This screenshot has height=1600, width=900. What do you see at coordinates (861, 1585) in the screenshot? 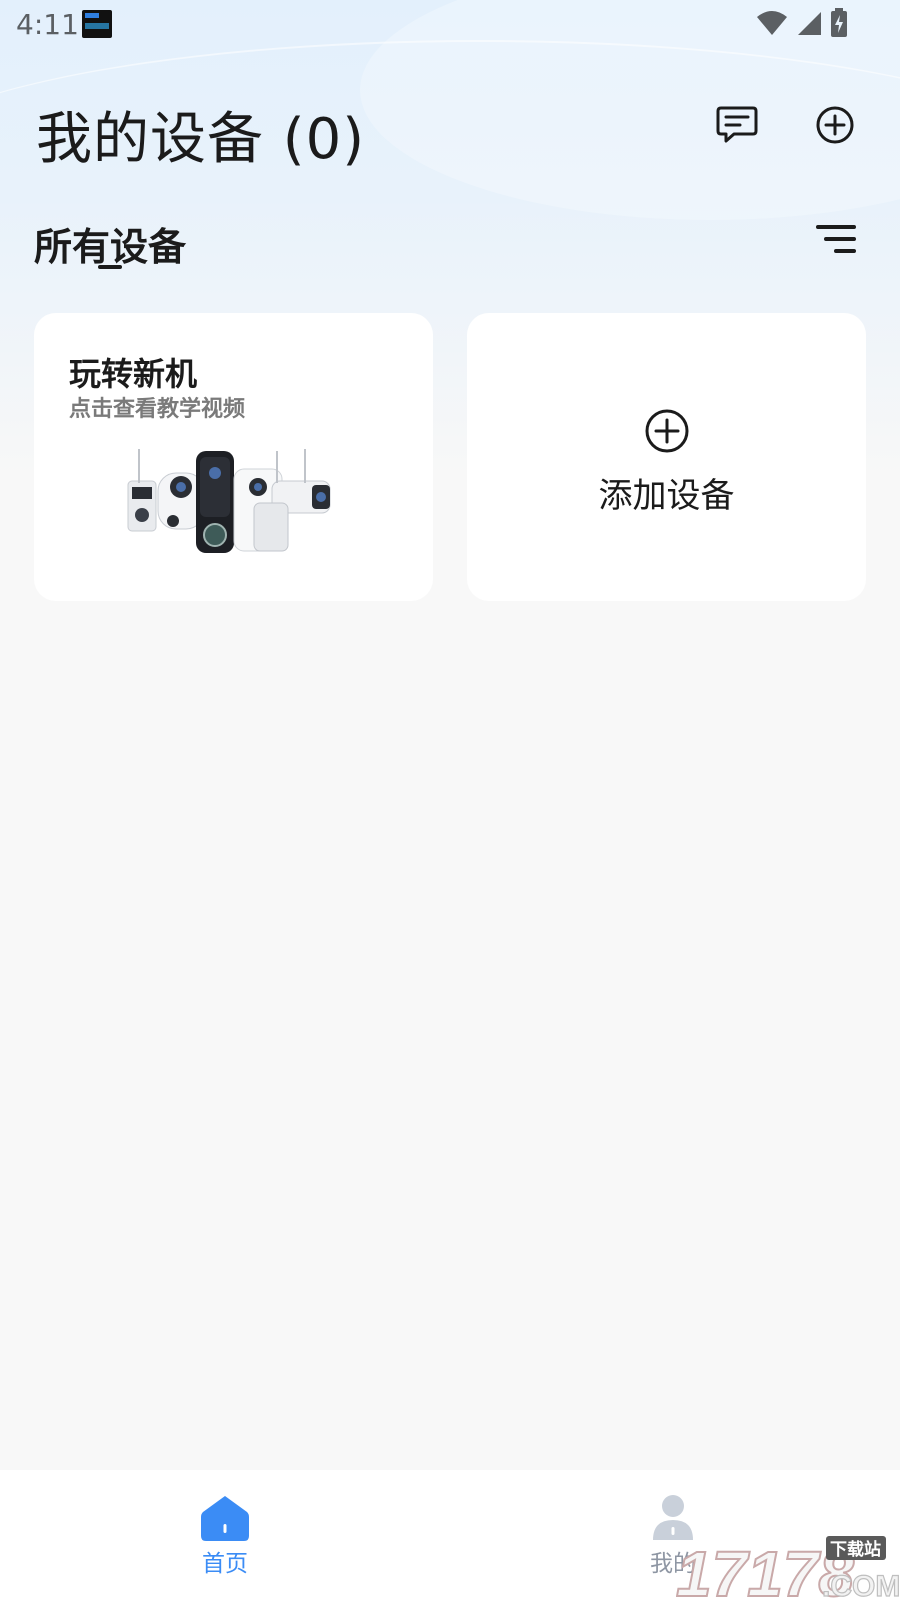
I see `watermark-suffix: .COM` at bounding box center [861, 1585].